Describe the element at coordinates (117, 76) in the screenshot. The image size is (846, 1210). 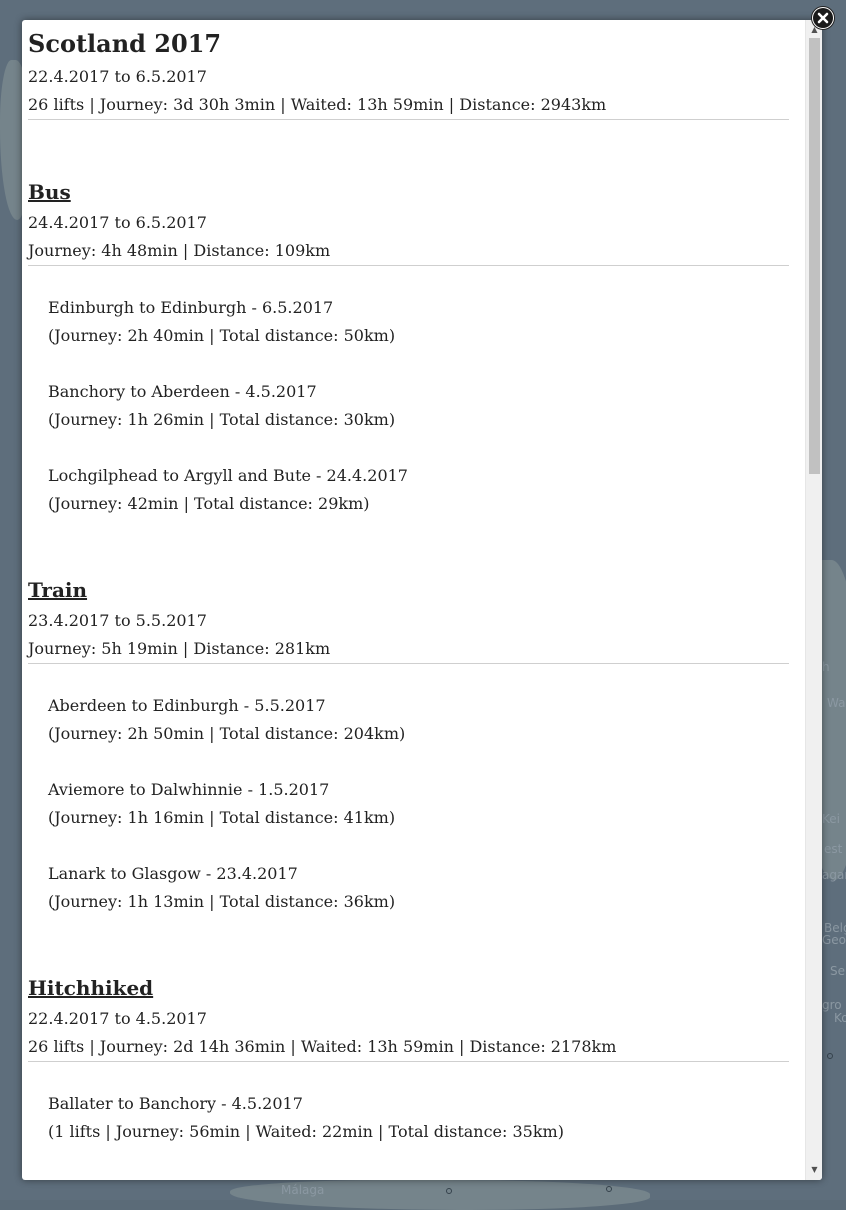
I see `trip-dates: 22.4.2017 to 6.5.2017` at that location.